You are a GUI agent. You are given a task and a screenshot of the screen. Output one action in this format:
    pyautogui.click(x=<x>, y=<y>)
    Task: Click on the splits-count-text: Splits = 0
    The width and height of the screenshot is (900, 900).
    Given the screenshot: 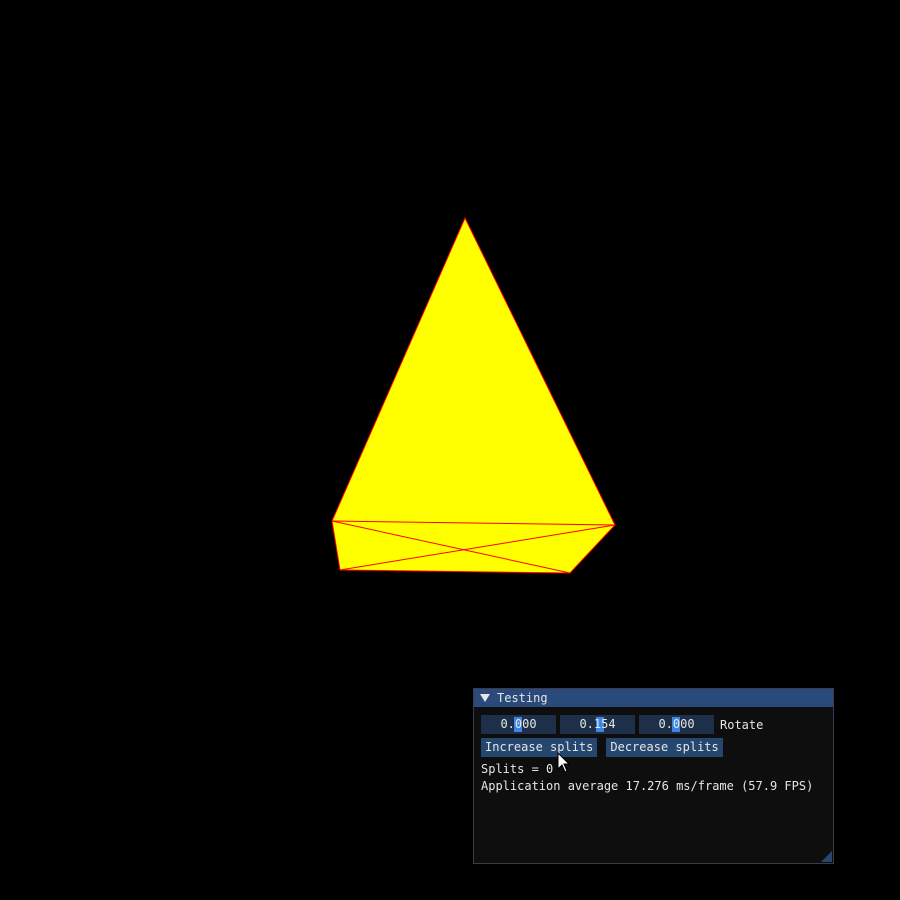 What is the action you would take?
    pyautogui.click(x=517, y=769)
    